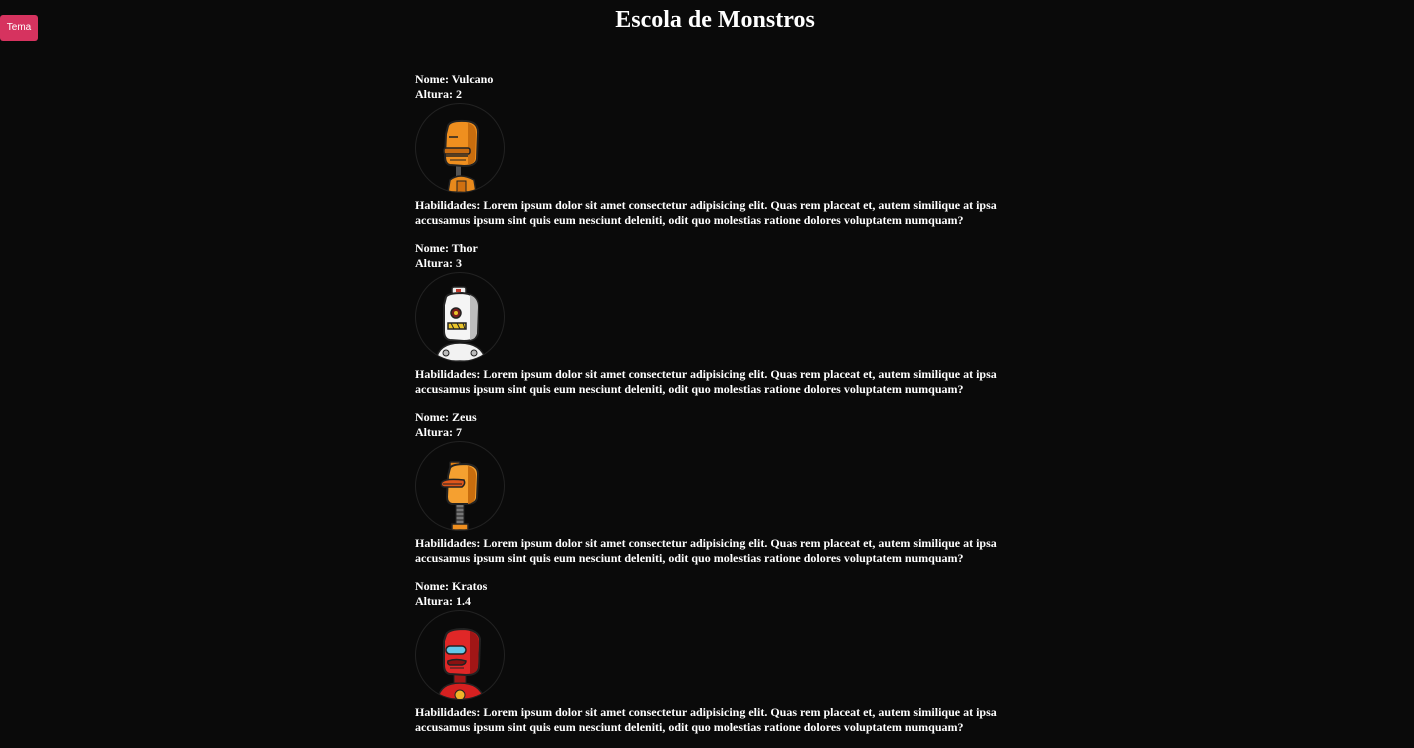 This screenshot has width=1414, height=748. Describe the element at coordinates (446, 248) in the screenshot. I see `monster-name: Nome: Thor` at that location.